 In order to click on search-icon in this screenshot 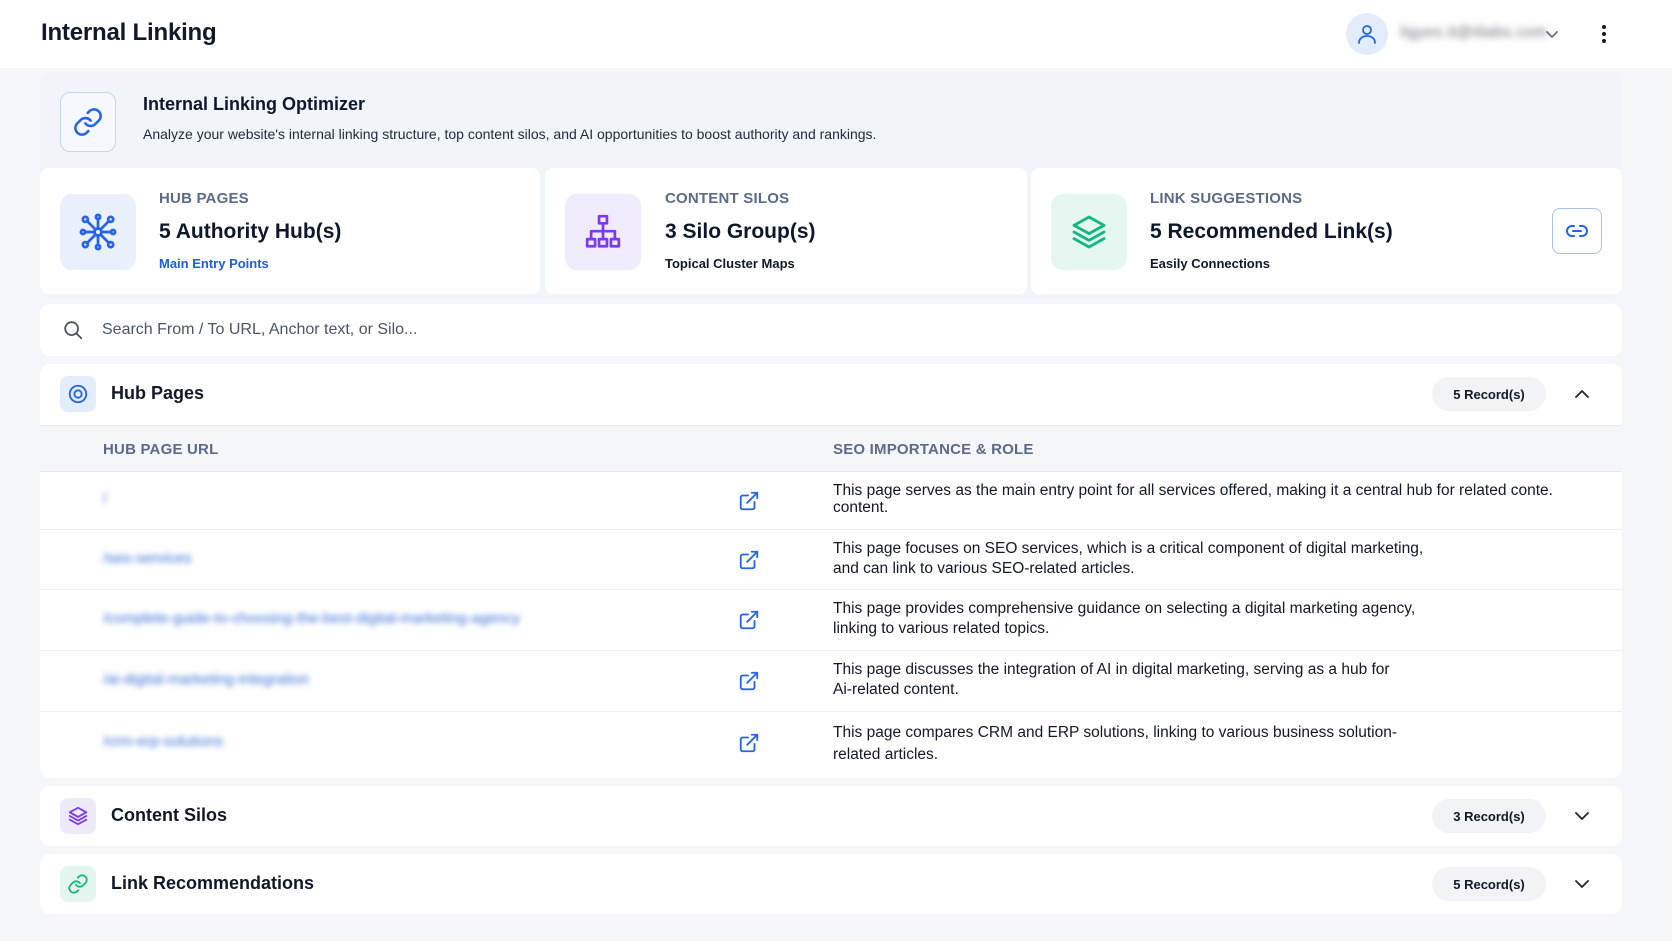, I will do `click(73, 330)`.